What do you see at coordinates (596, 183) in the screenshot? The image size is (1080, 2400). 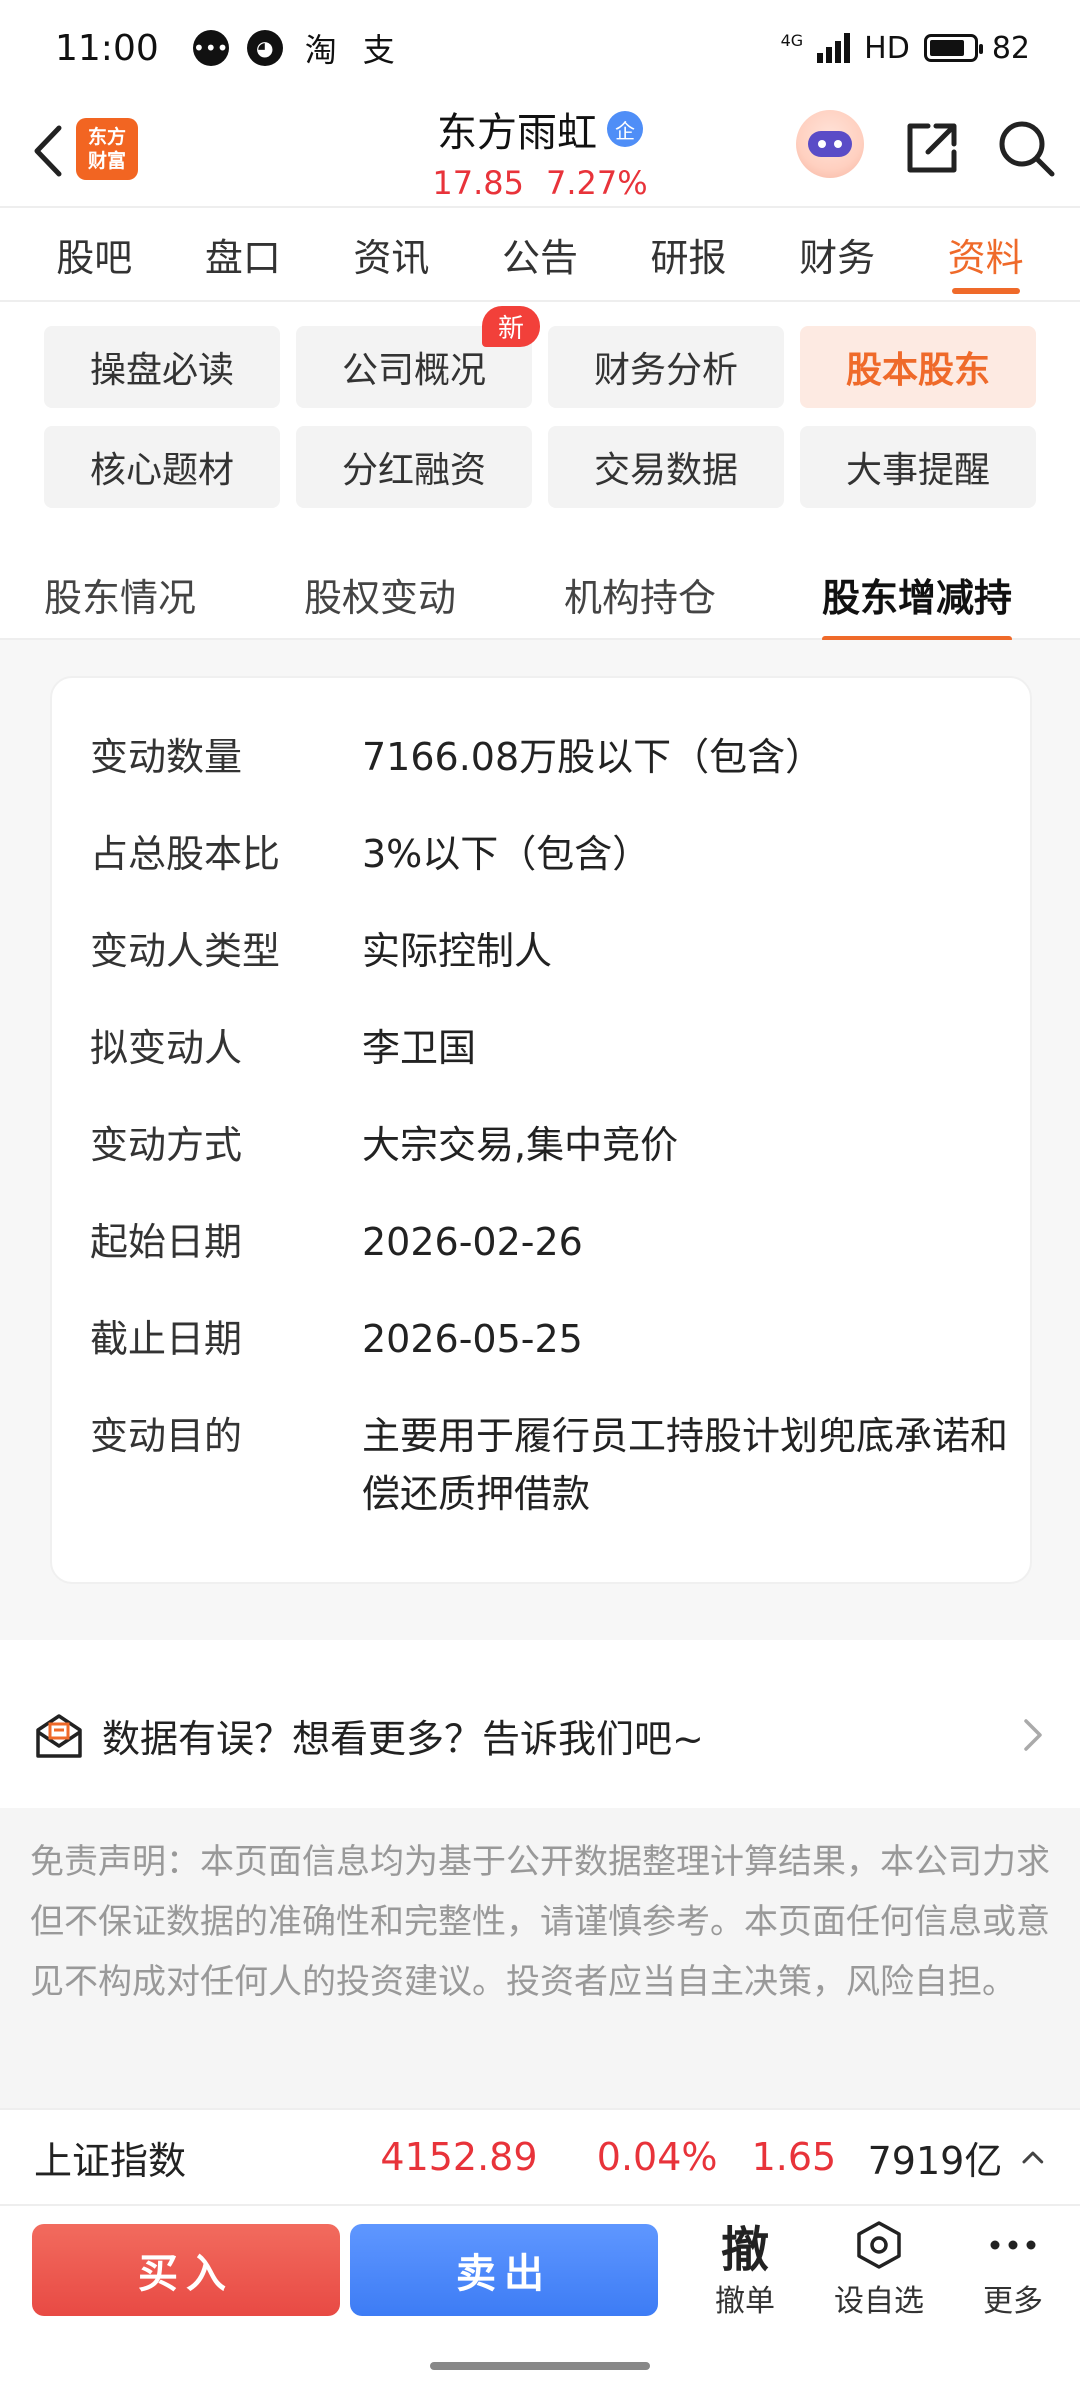 I see `stock-change-pct: 7.27%` at bounding box center [596, 183].